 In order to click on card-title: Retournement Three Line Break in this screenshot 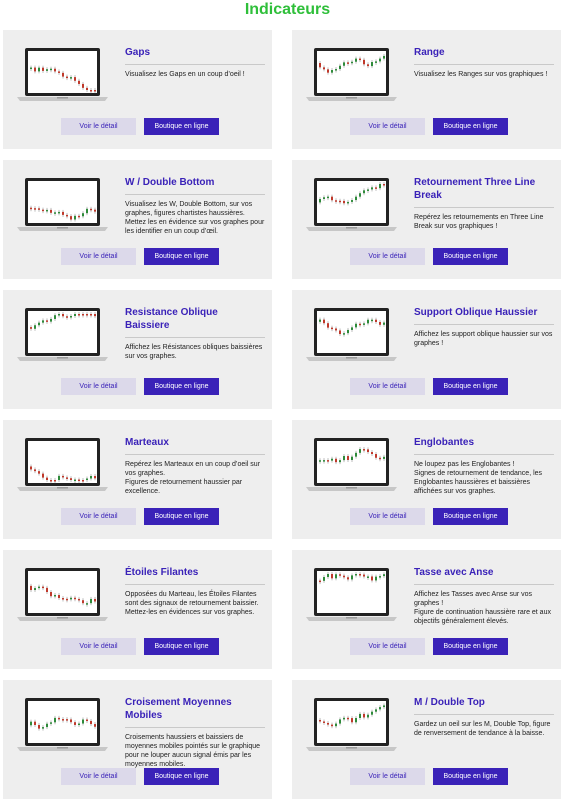, I will do `click(484, 192)`.